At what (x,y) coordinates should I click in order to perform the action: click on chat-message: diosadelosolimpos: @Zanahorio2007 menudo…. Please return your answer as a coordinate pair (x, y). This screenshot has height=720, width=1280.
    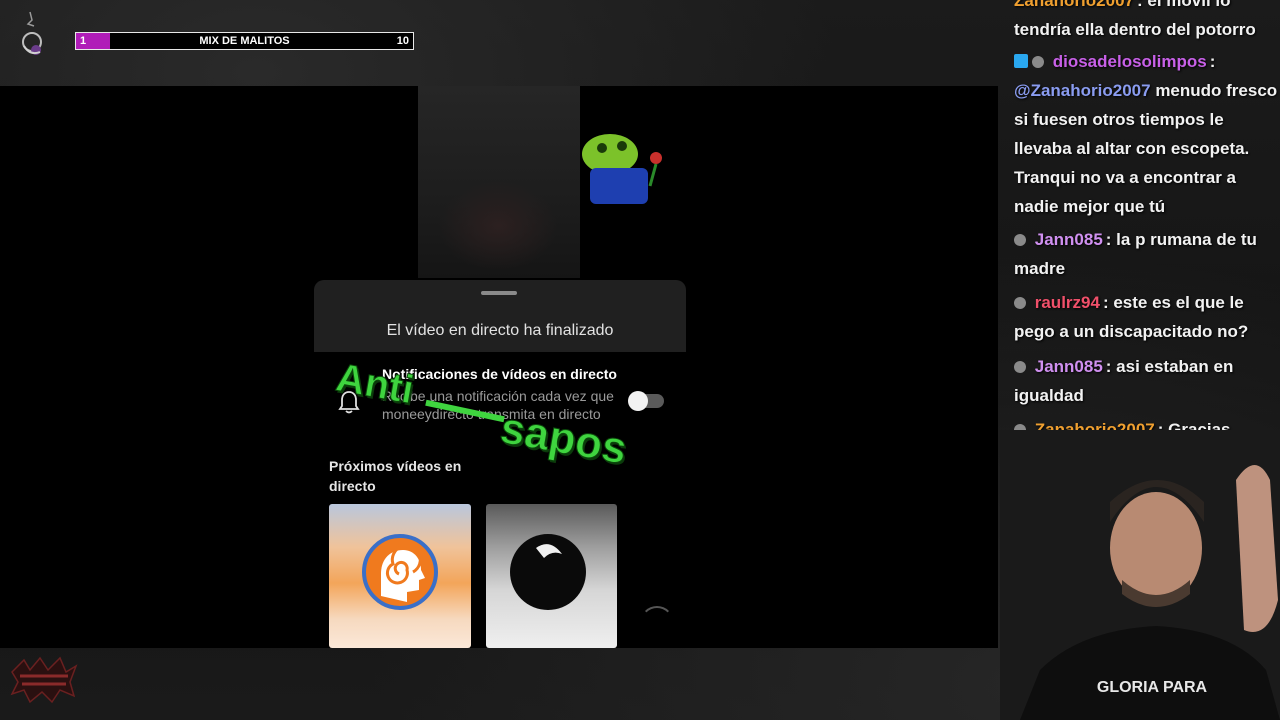
    Looking at the image, I should click on (1146, 134).